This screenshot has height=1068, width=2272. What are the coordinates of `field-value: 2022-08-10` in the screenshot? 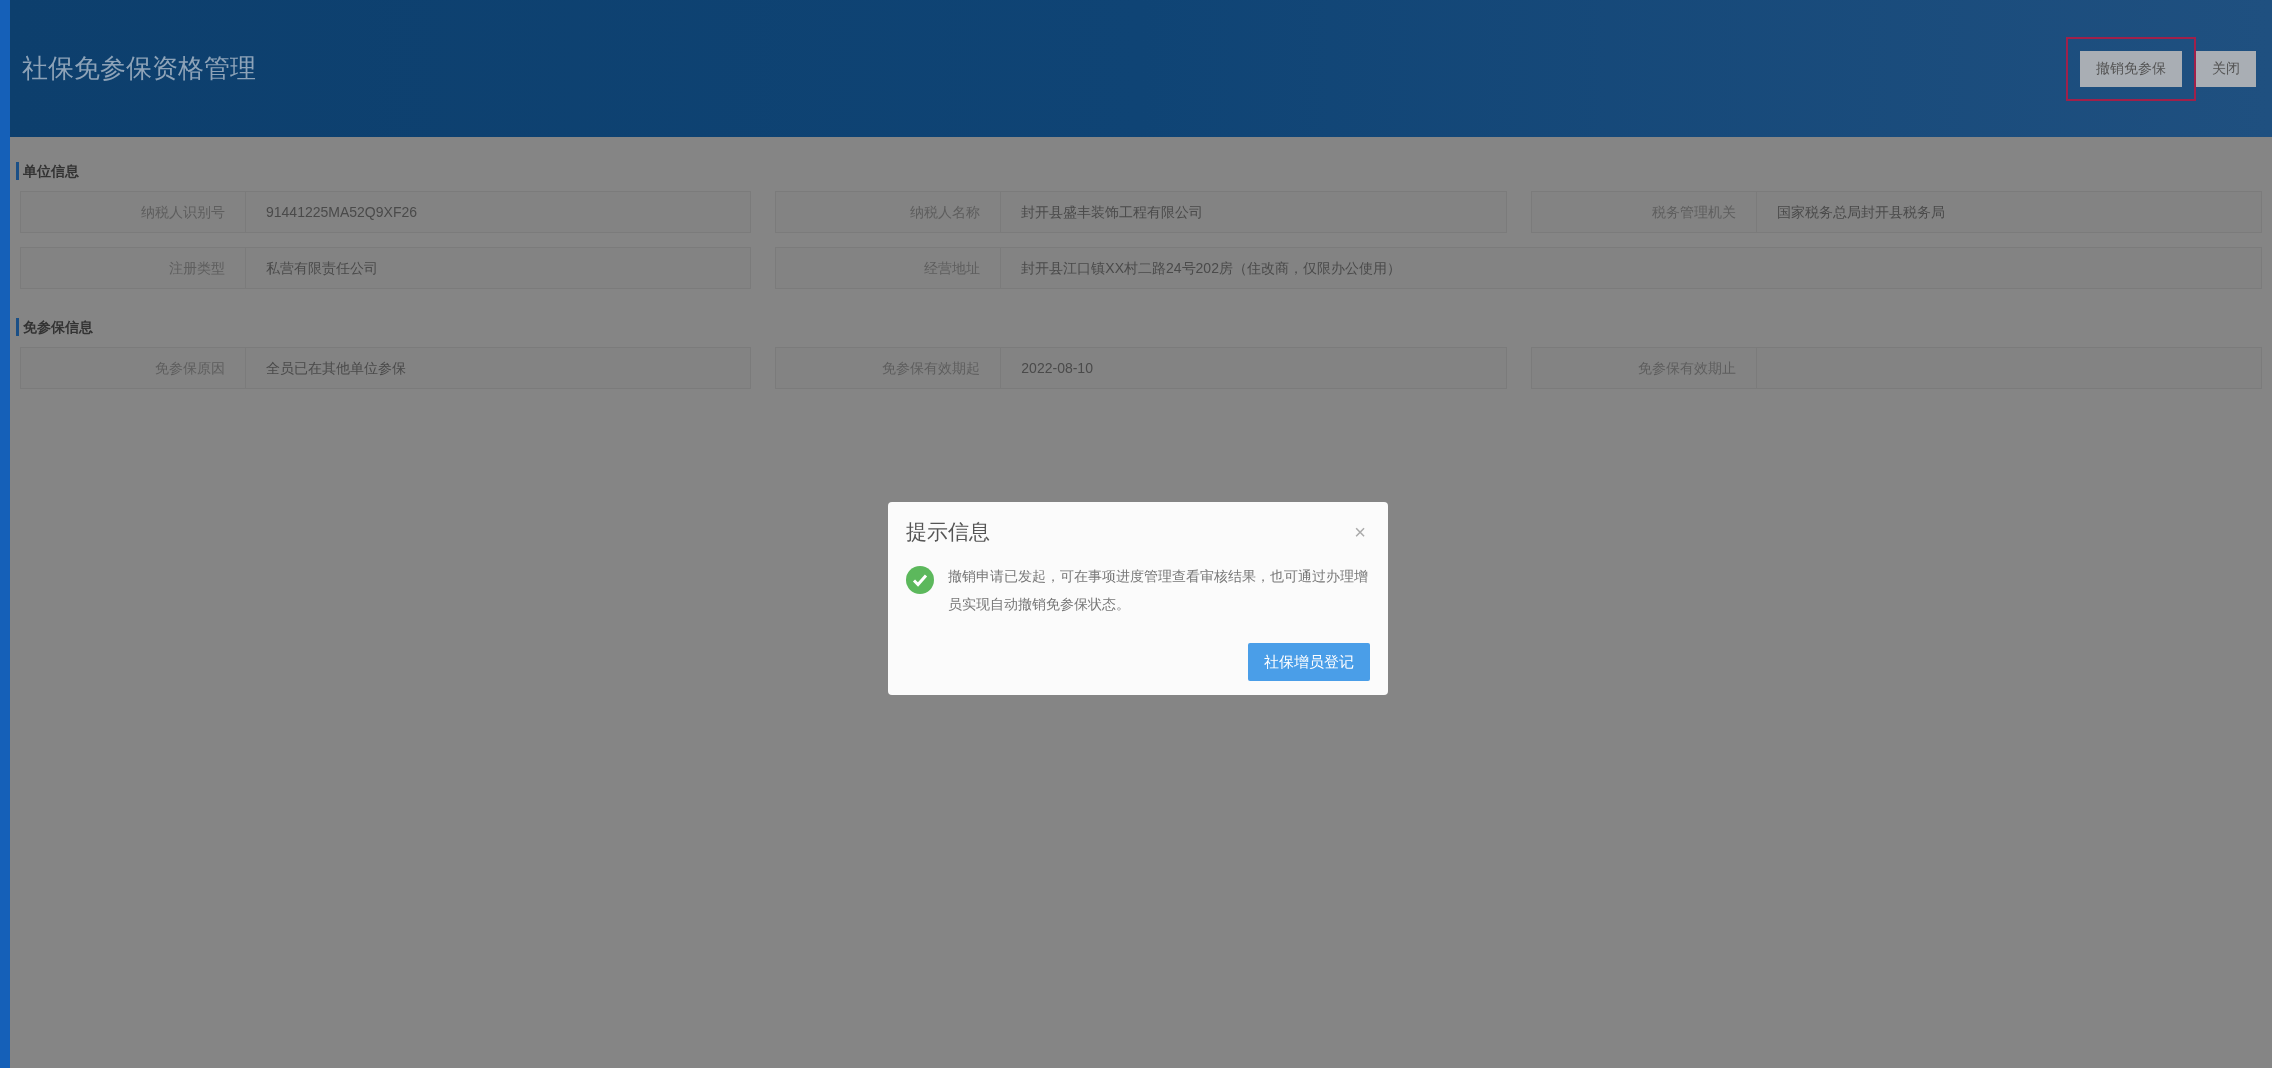 It's located at (1057, 368).